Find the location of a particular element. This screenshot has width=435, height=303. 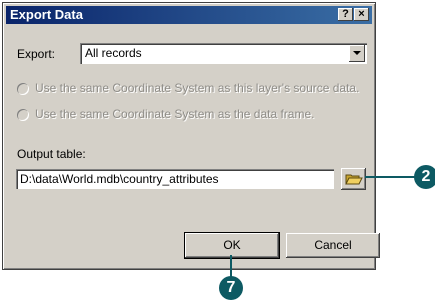

step-callout-2: 2 is located at coordinates (424, 177).